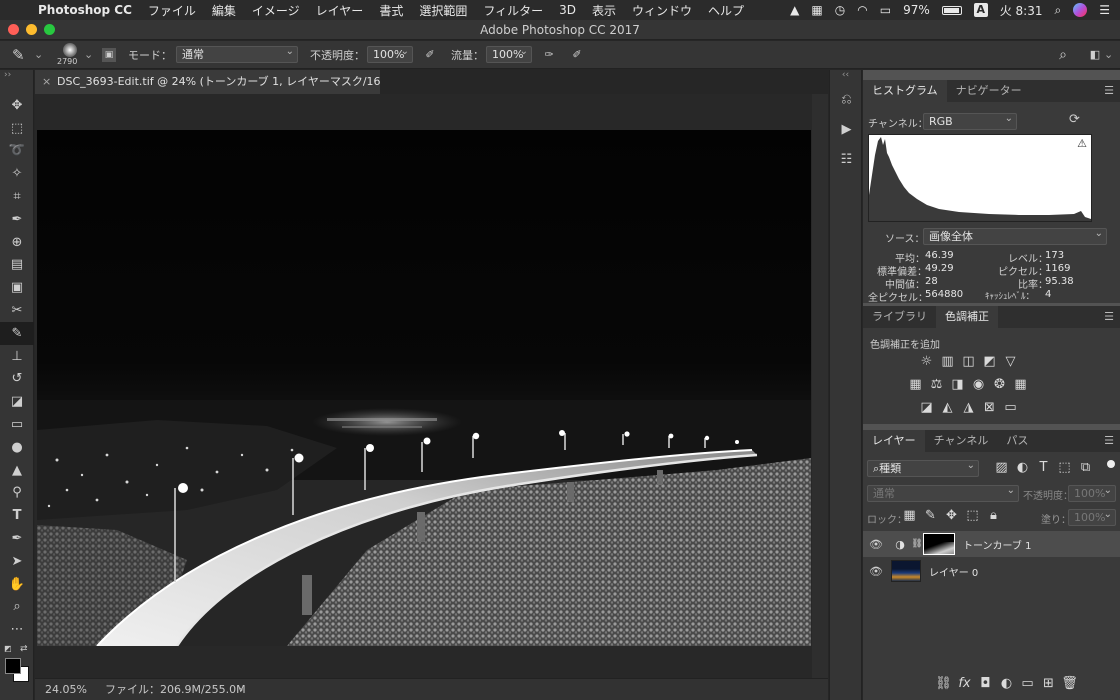  Describe the element at coordinates (23, 55) in the screenshot. I see `brush-tool-preset-icon: ✎` at that location.